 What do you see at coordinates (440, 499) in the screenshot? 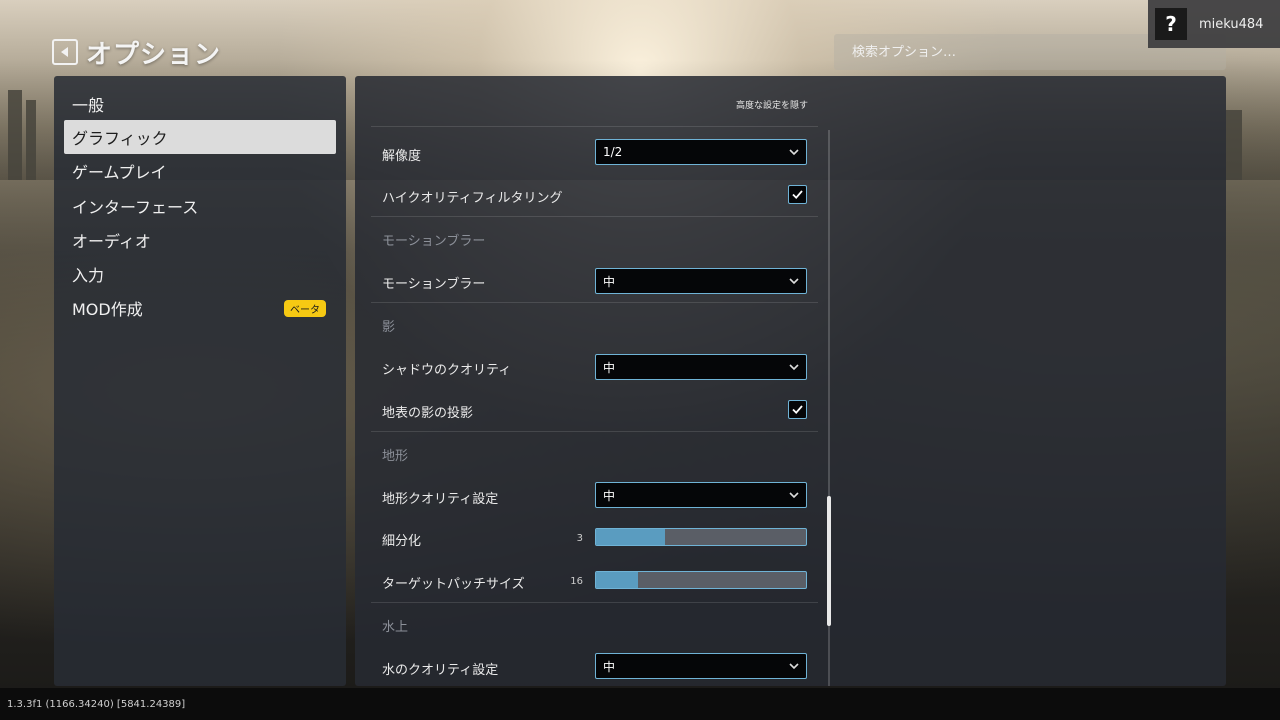
I see `terrain-quality-label: 地形クオリティ設定` at bounding box center [440, 499].